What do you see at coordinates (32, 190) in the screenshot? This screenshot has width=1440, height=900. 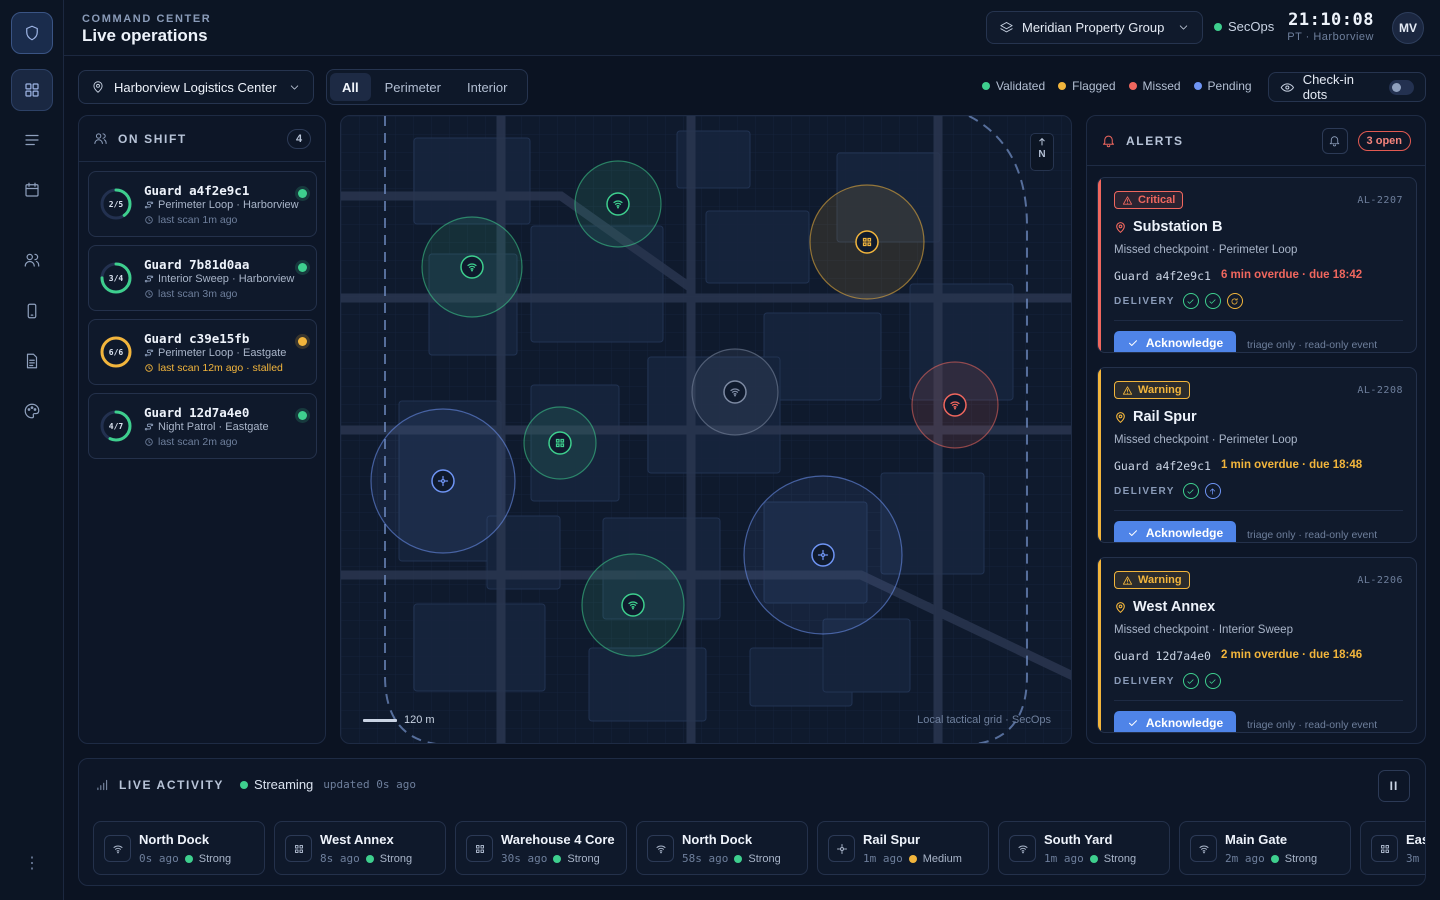 I see `calendar-icon` at bounding box center [32, 190].